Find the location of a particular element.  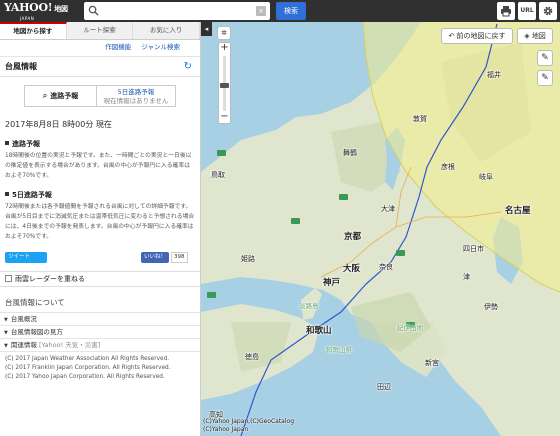

search-icon: ⌕ is located at coordinates (45, 95).